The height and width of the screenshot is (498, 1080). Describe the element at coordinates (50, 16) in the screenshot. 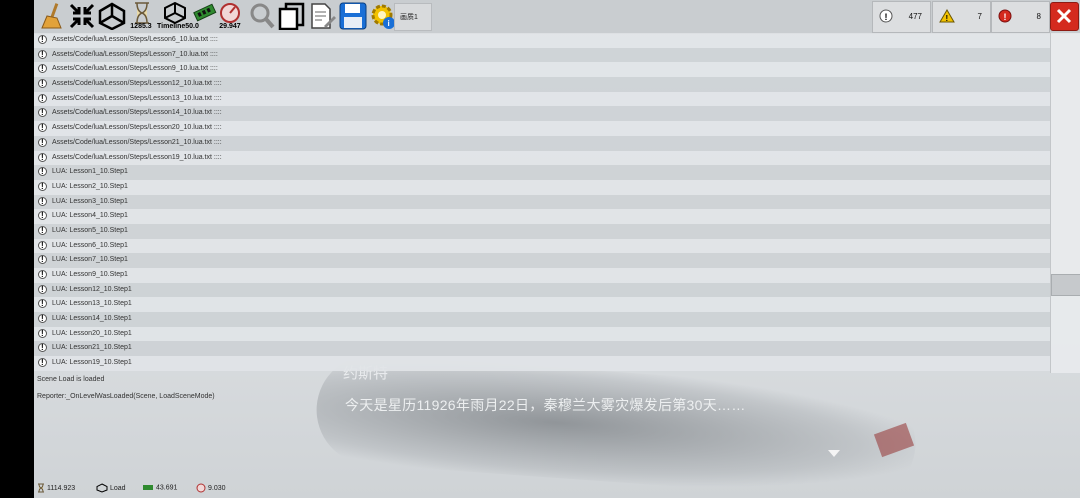

I see `clear-button` at that location.